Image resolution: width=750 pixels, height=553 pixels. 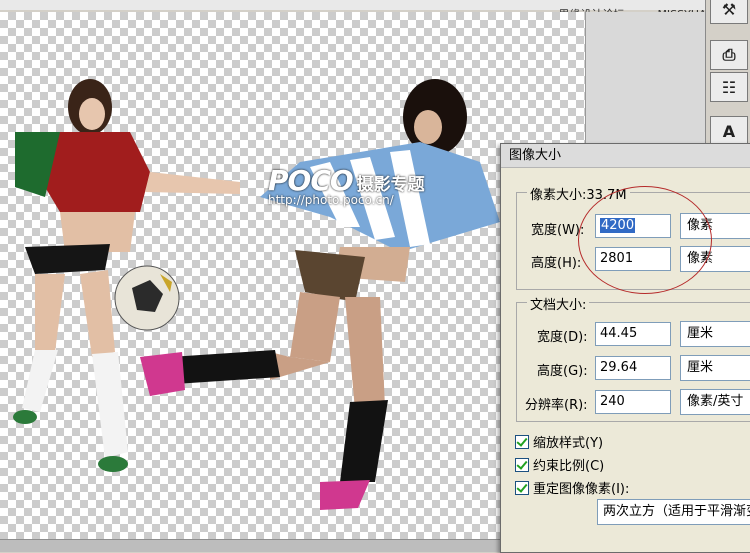 I want to click on dialog-title: 图像大小, so click(x=625, y=156).